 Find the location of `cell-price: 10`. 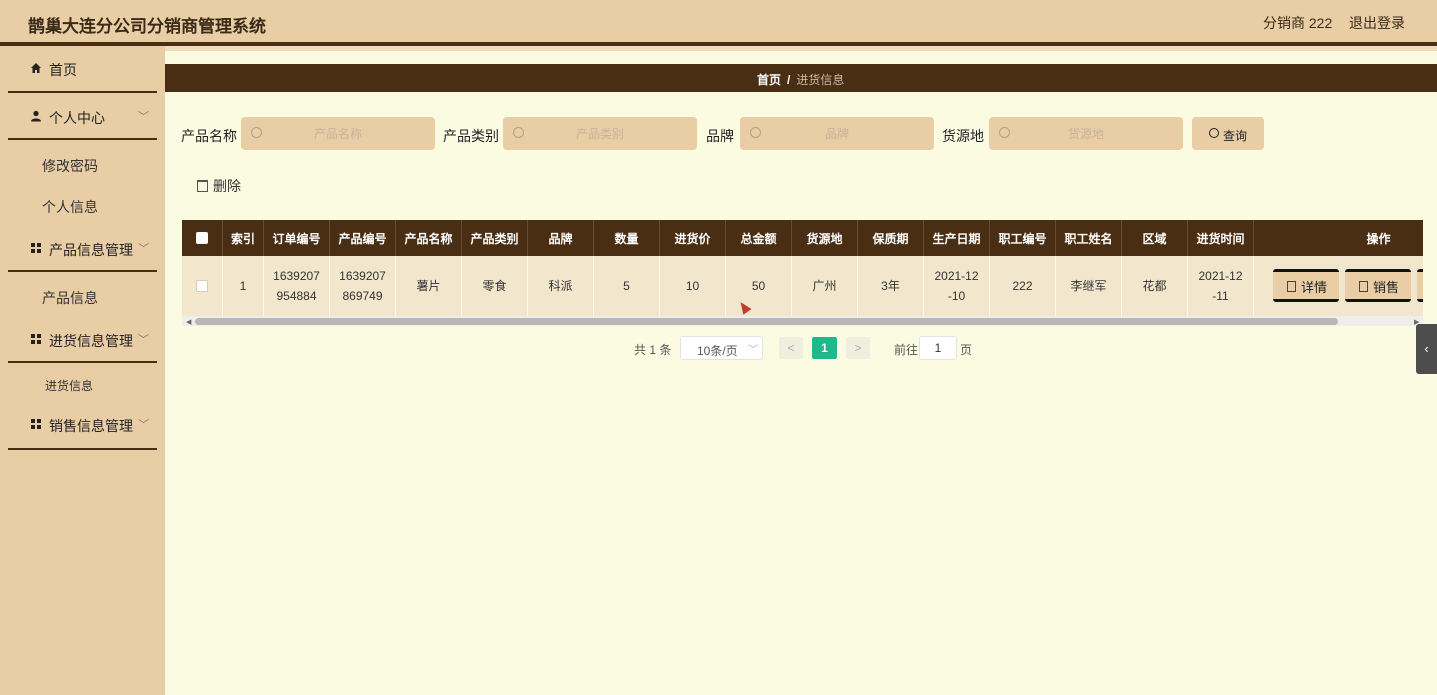

cell-price: 10 is located at coordinates (693, 286).